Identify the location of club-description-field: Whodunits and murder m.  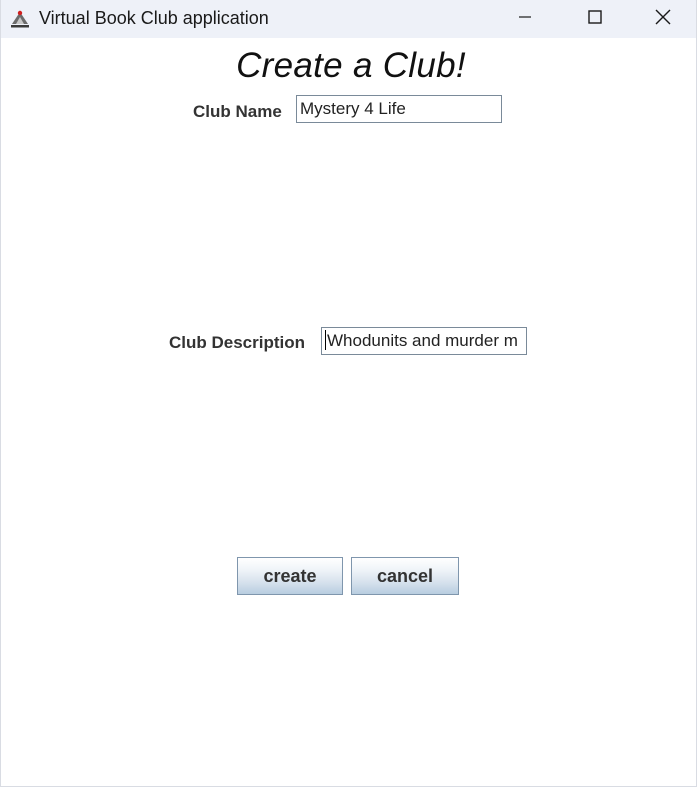
(424, 341).